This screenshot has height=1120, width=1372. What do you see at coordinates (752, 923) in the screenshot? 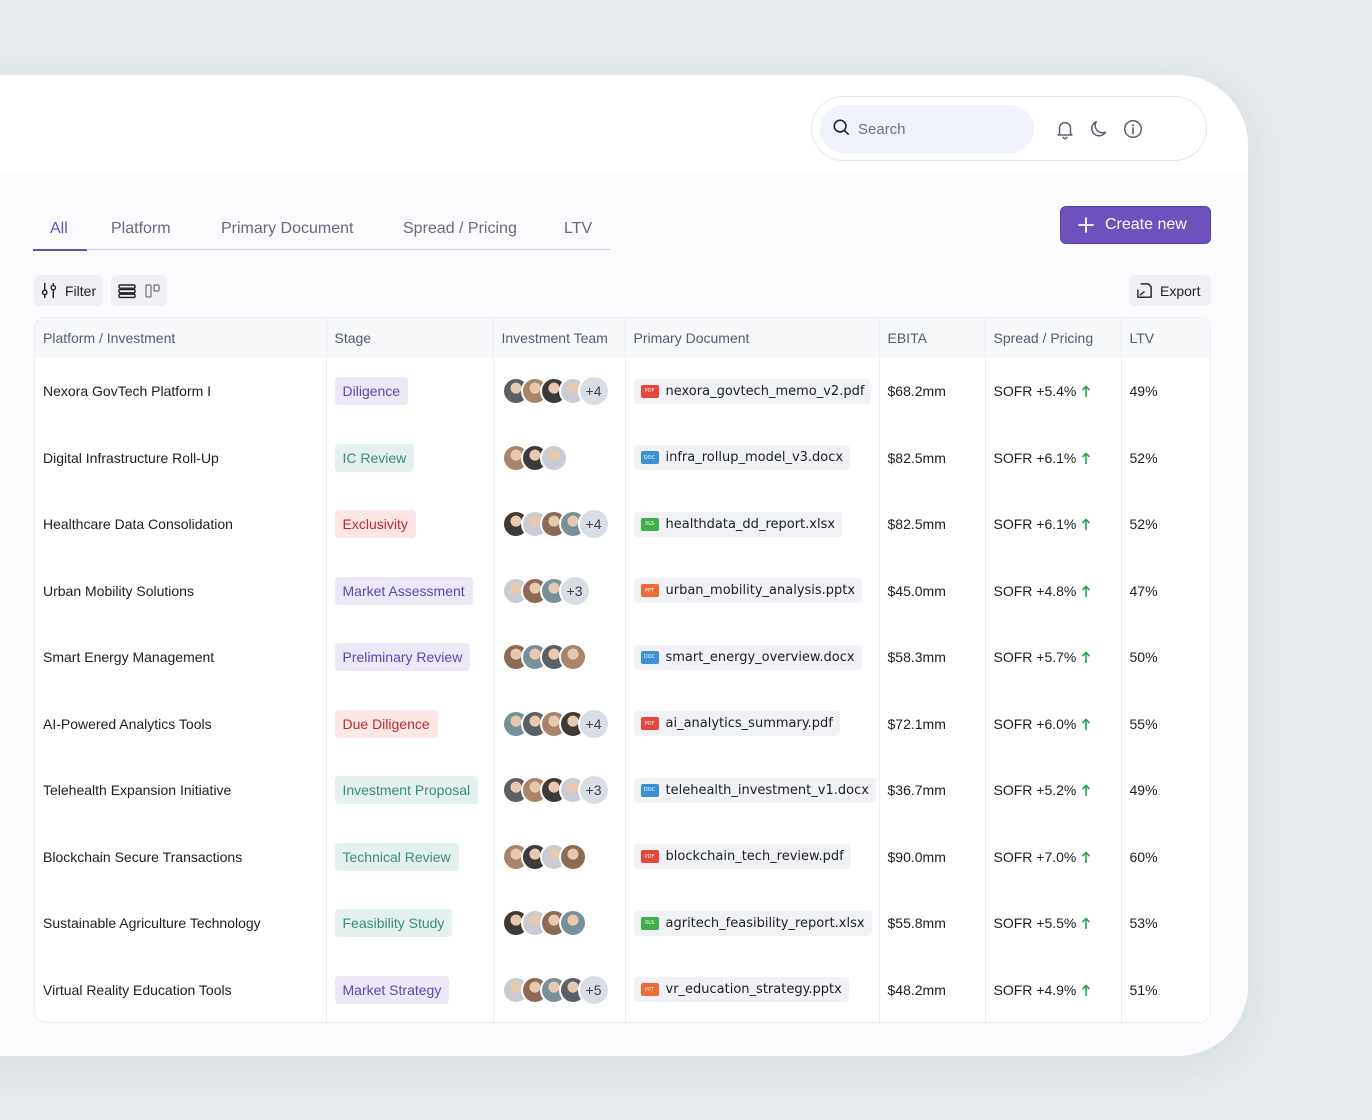
I see `document-chip: XLS agritech_feasibility_report.xlsx` at bounding box center [752, 923].